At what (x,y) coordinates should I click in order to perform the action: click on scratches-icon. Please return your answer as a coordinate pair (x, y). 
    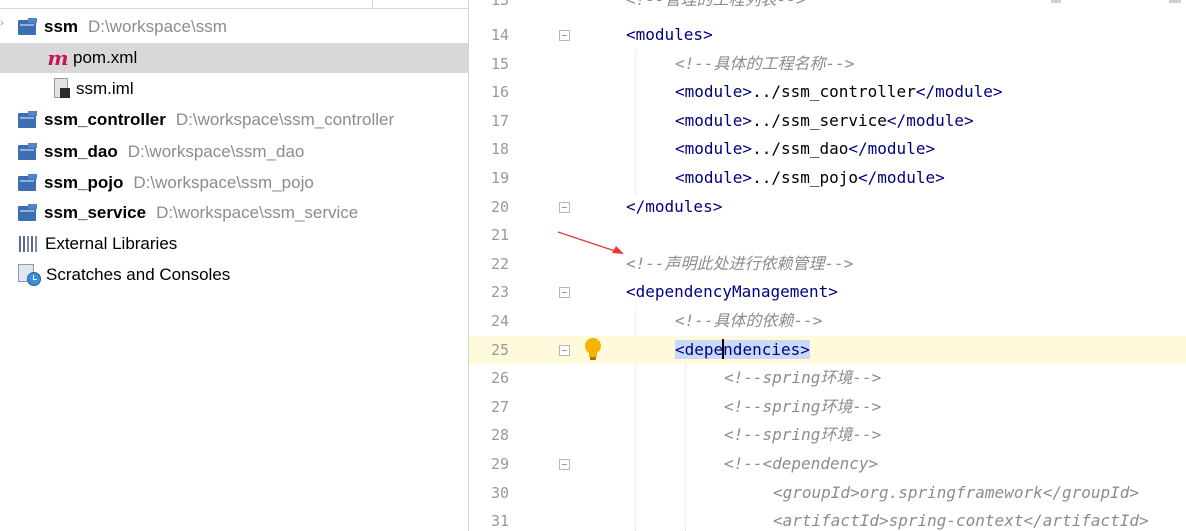
    Looking at the image, I should click on (30, 275).